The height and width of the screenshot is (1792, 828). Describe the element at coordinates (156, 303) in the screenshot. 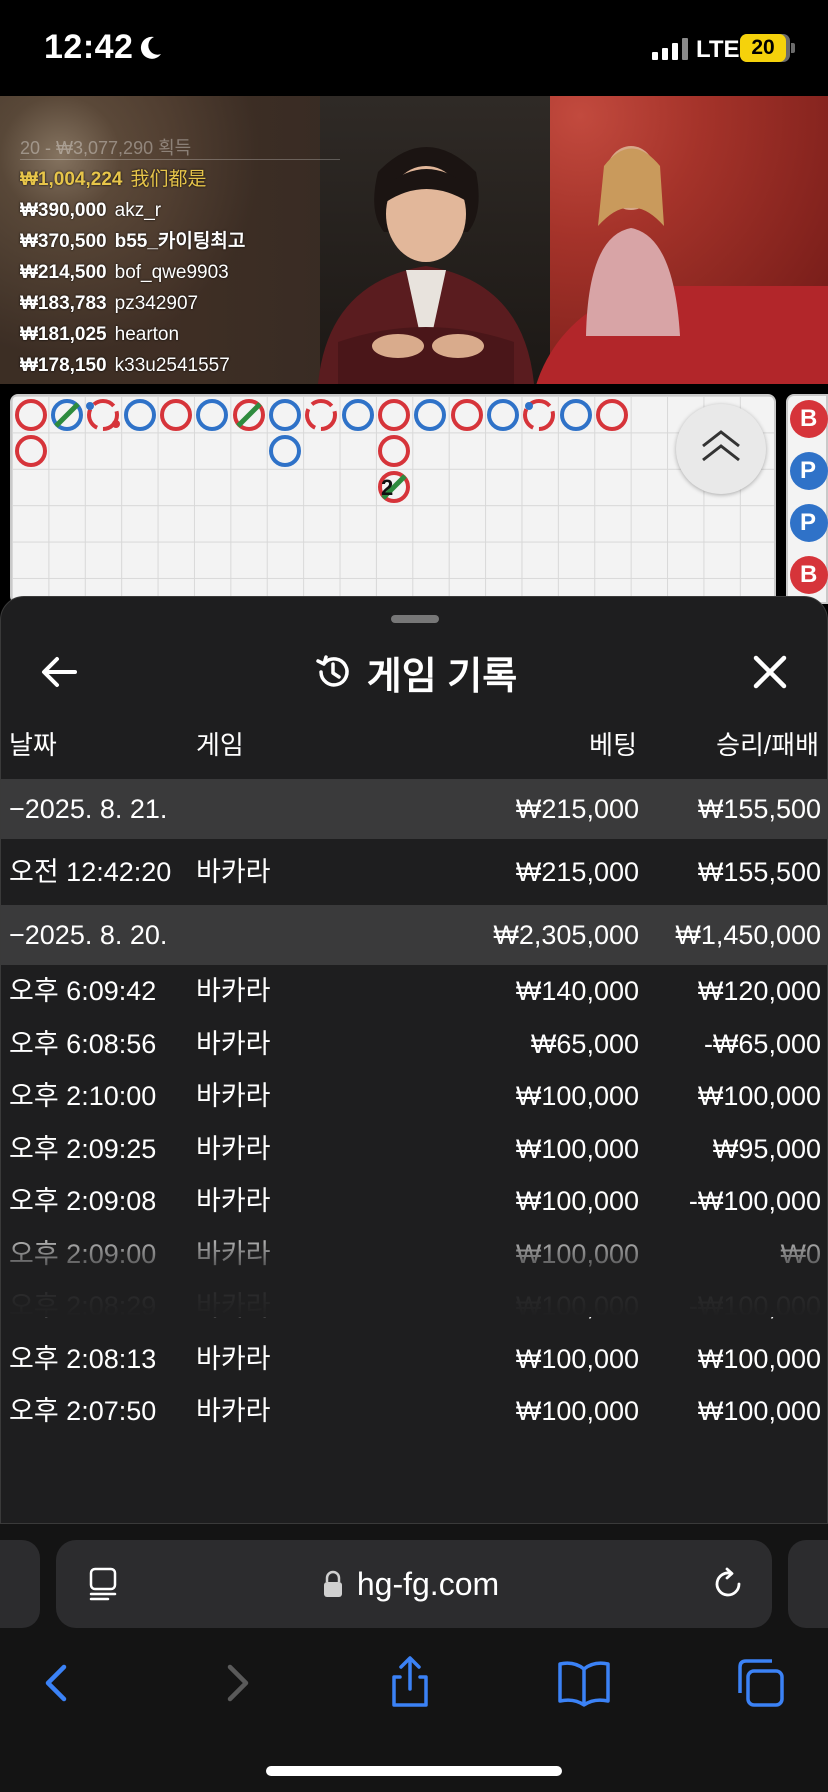

I see `feed-user: pz342907` at that location.